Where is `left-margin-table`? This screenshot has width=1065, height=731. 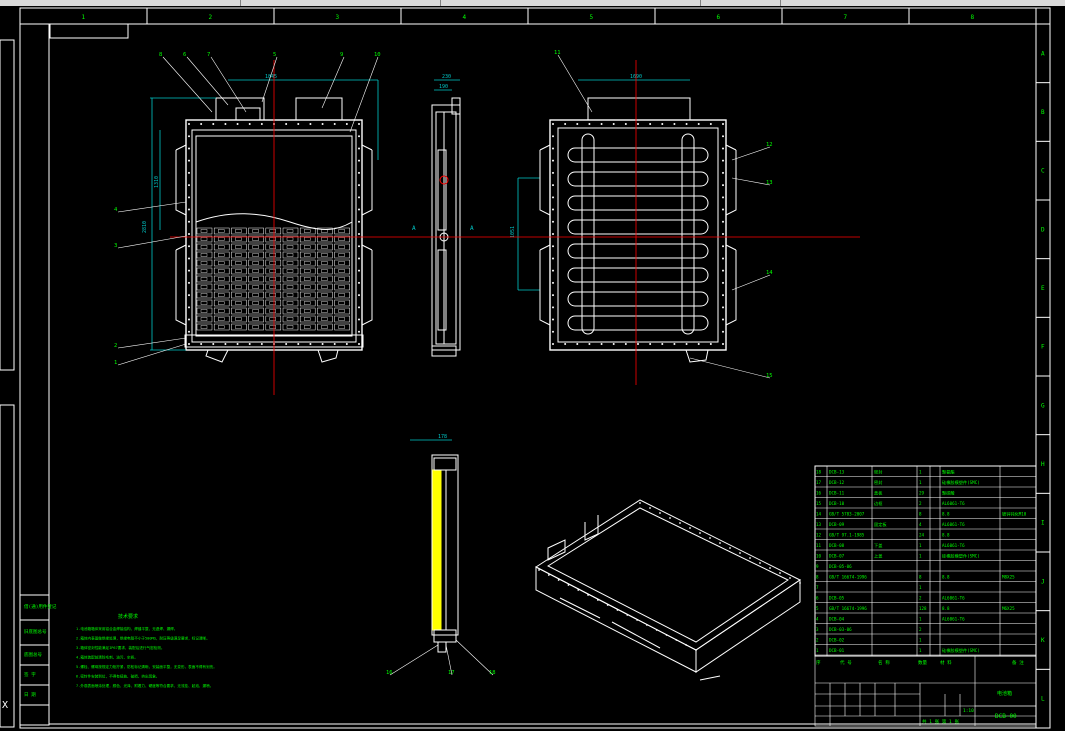
left-margin-table is located at coordinates (25, 383).